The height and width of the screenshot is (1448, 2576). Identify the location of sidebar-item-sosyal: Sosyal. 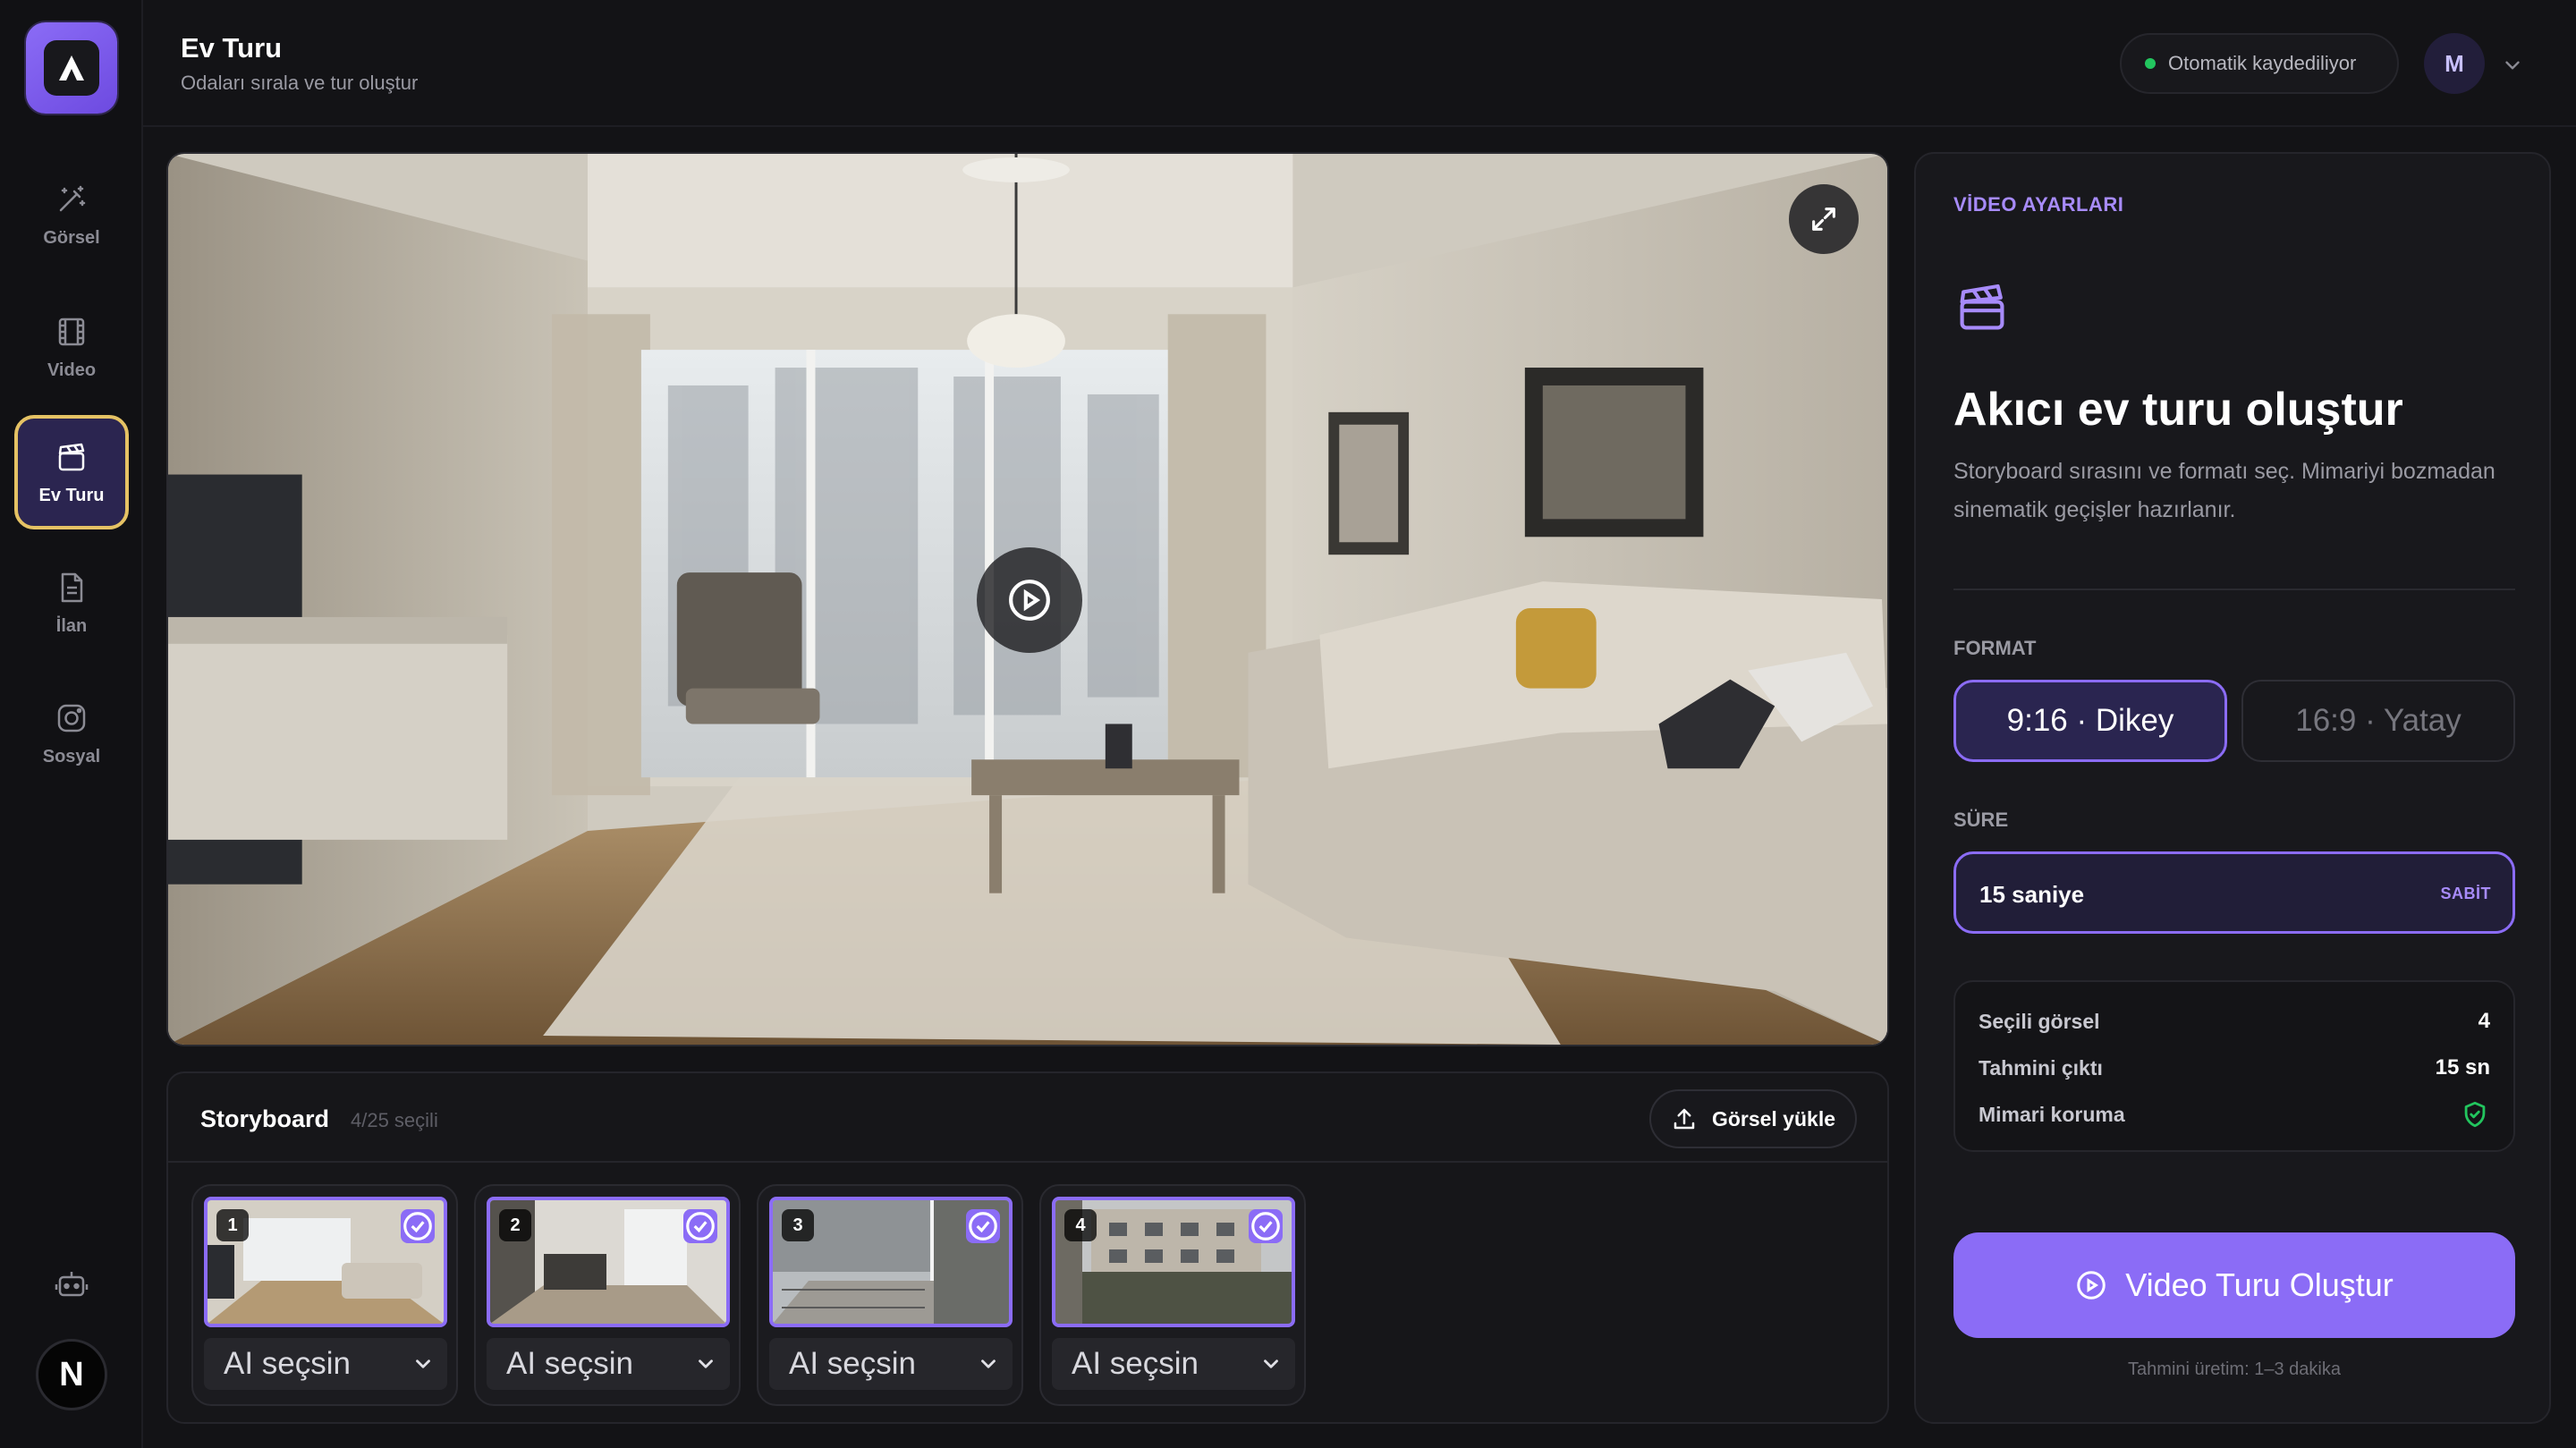
(71, 733).